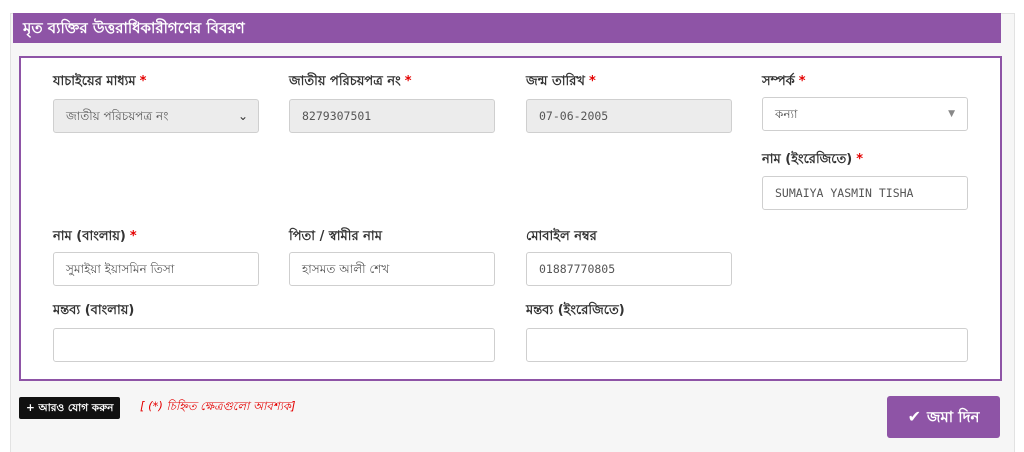 This screenshot has height=452, width=1024. I want to click on name-bn-label: নাম (বাংলায়) *, so click(95, 236).